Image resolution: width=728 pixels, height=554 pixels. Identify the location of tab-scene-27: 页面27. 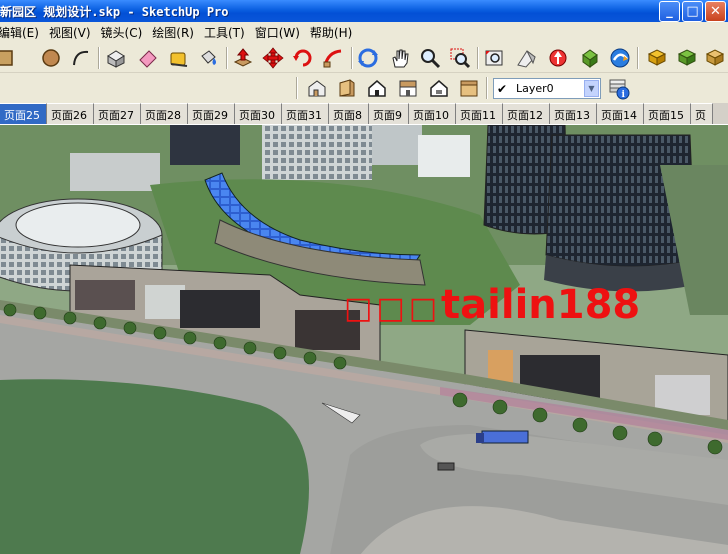
(117, 113).